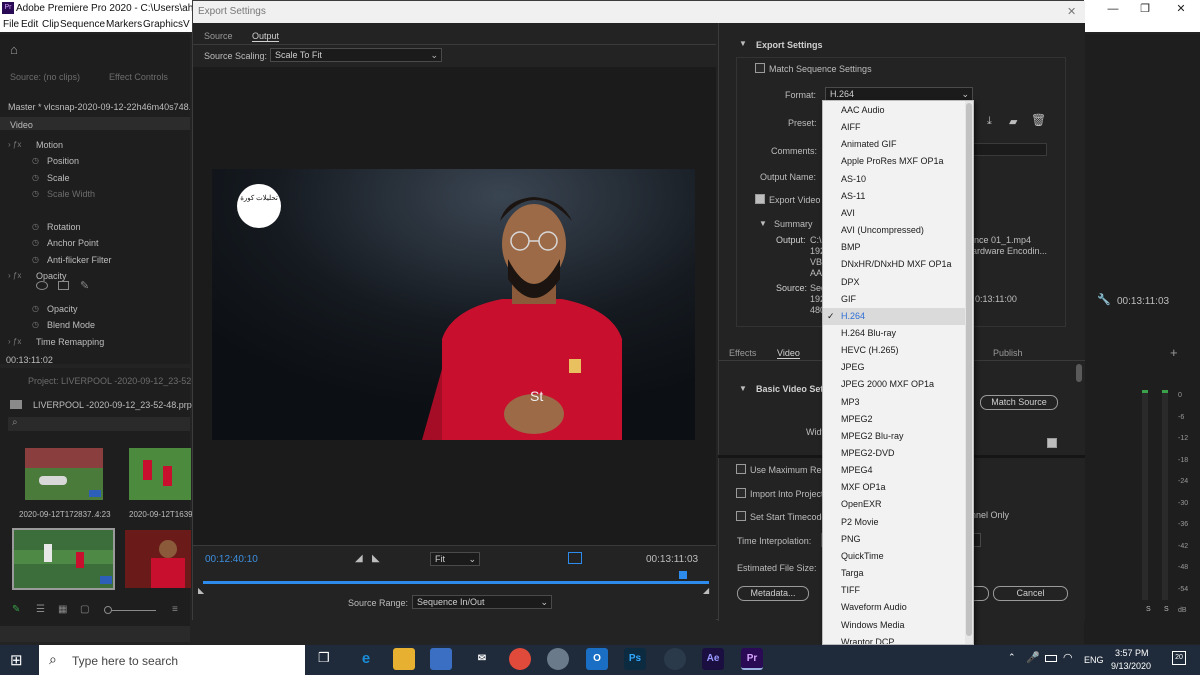 Image resolution: width=1200 pixels, height=675 pixels. I want to click on menu-graphics: Graphics, so click(163, 24).